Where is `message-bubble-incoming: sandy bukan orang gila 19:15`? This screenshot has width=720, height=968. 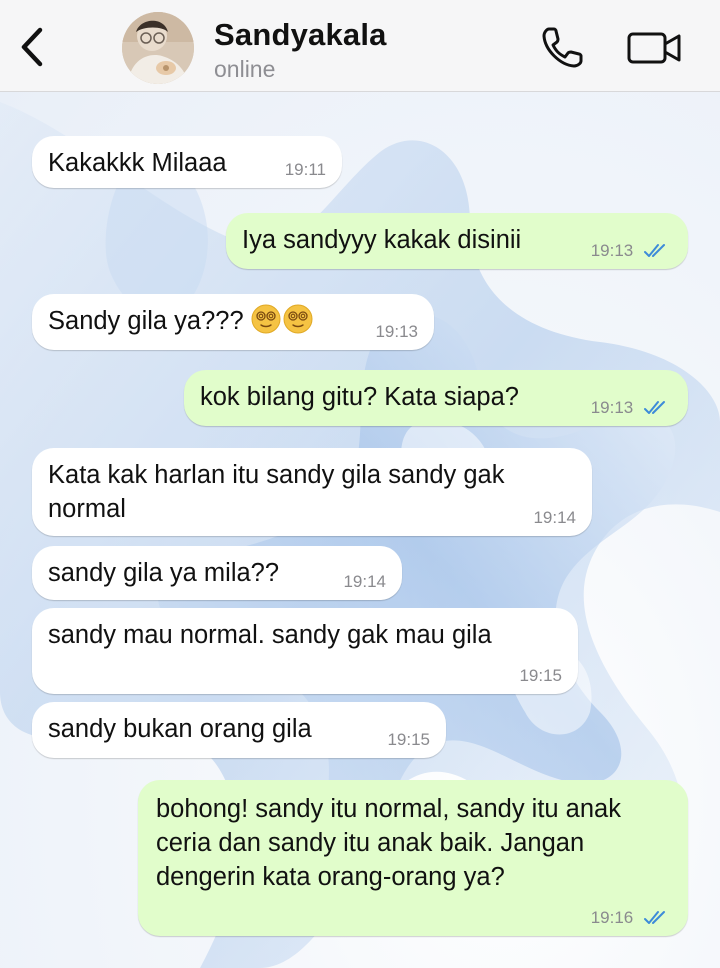
message-bubble-incoming: sandy bukan orang gila 19:15 is located at coordinates (239, 730).